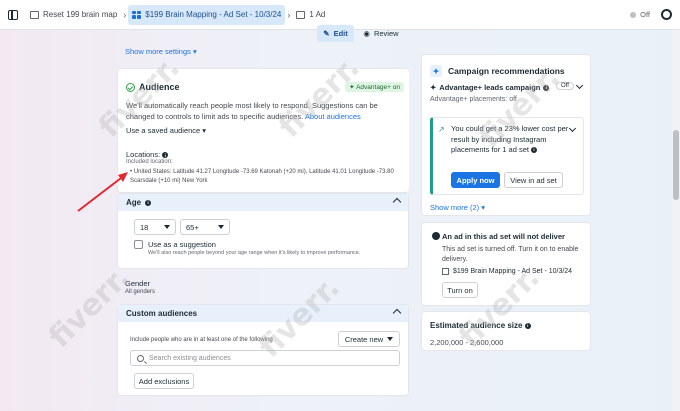 Image resolution: width=680 pixels, height=411 pixels. I want to click on age-title: Age, so click(134, 202).